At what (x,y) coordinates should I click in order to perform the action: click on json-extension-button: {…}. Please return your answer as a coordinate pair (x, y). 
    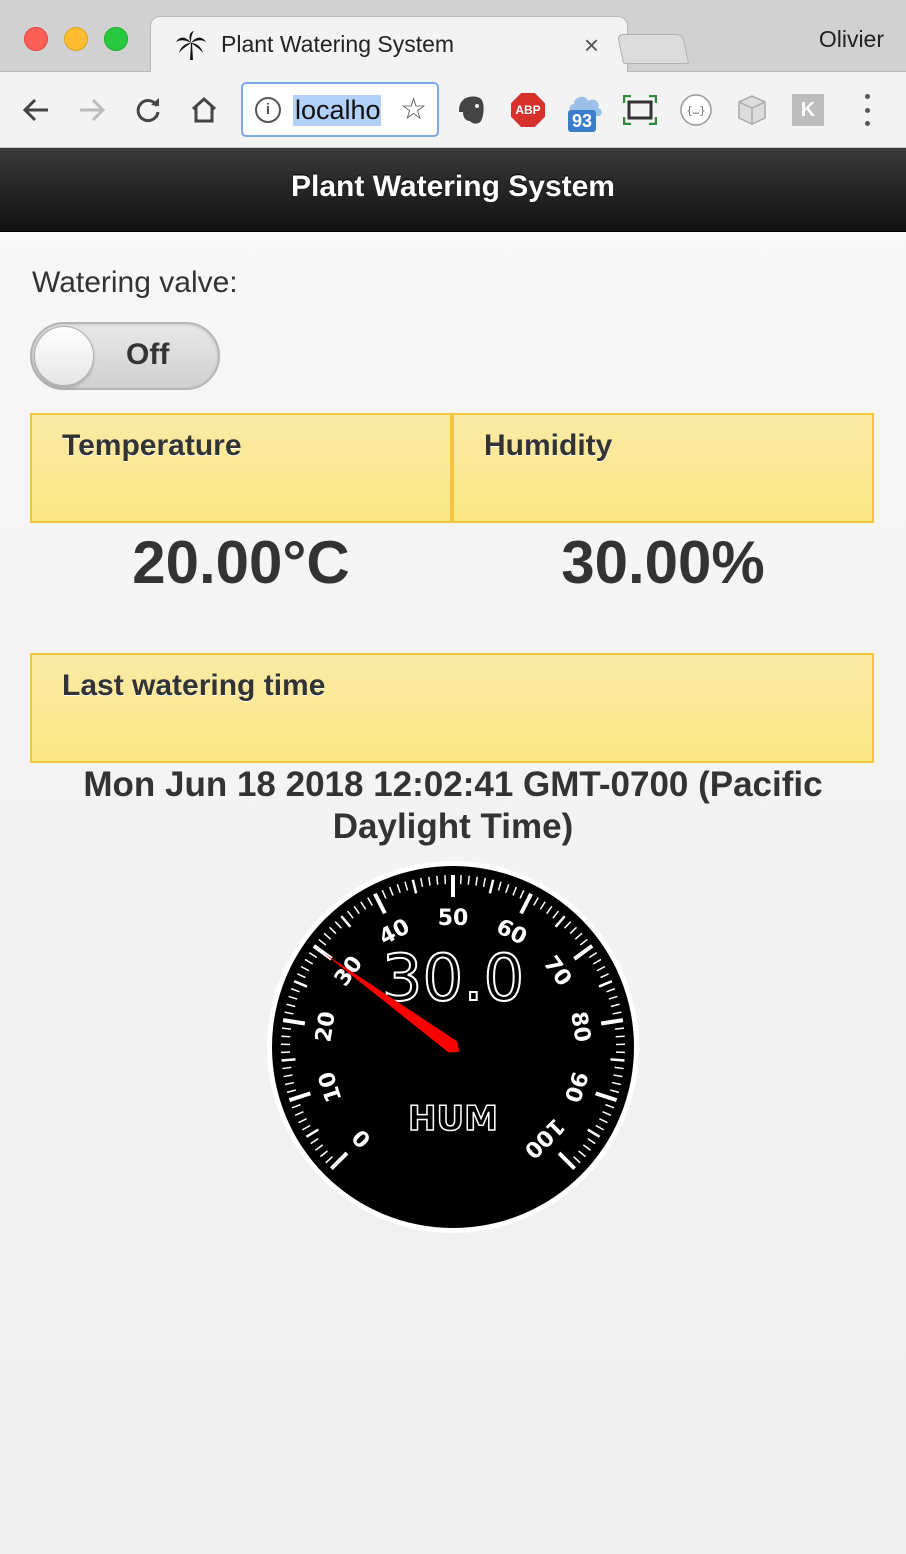
    Looking at the image, I should click on (696, 110).